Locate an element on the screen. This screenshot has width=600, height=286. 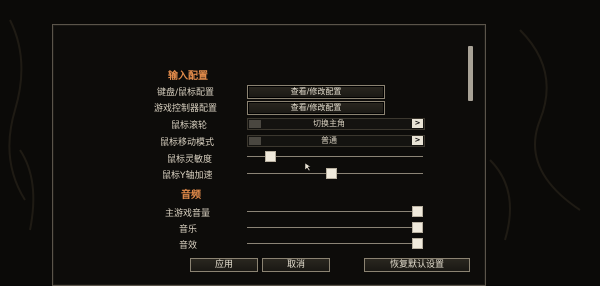
mouse-cursor-icon is located at coordinates (308, 167).